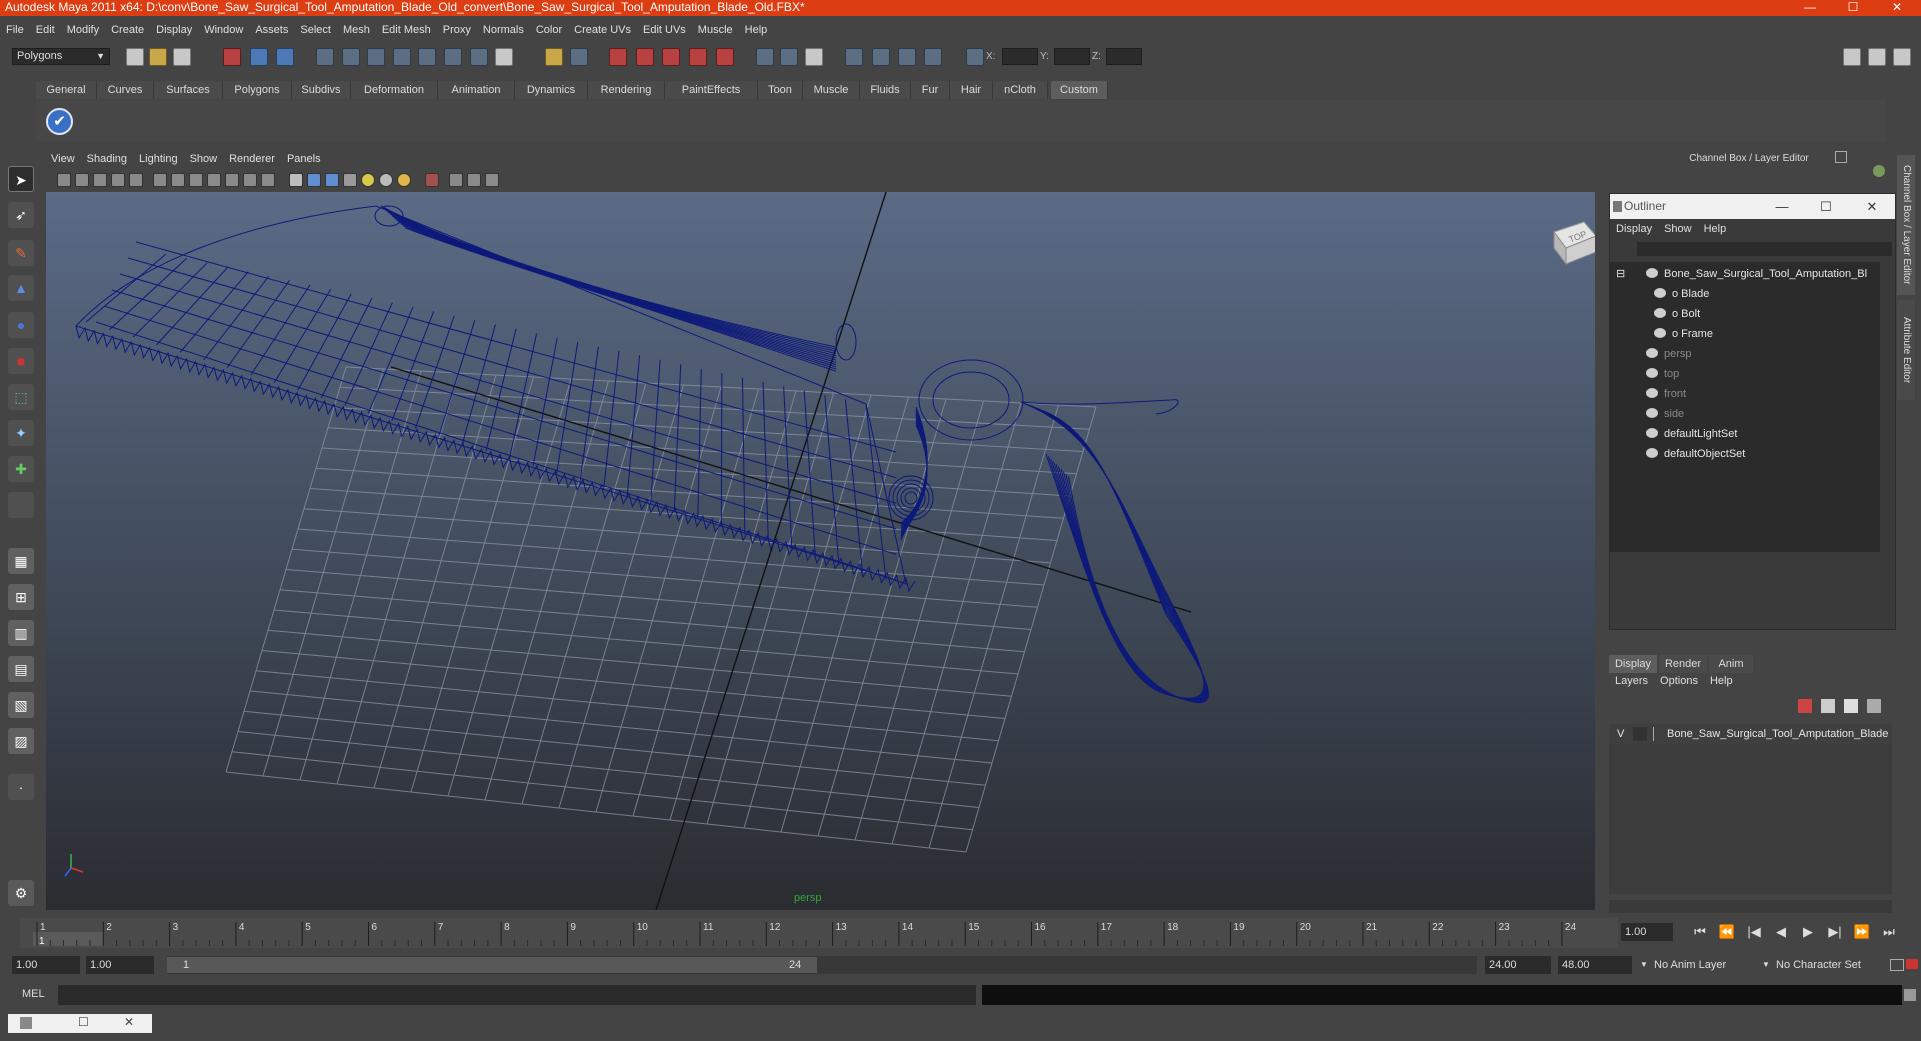 The height and width of the screenshot is (1041, 1921). I want to click on viewport-menu-renderer: Renderer, so click(252, 159).